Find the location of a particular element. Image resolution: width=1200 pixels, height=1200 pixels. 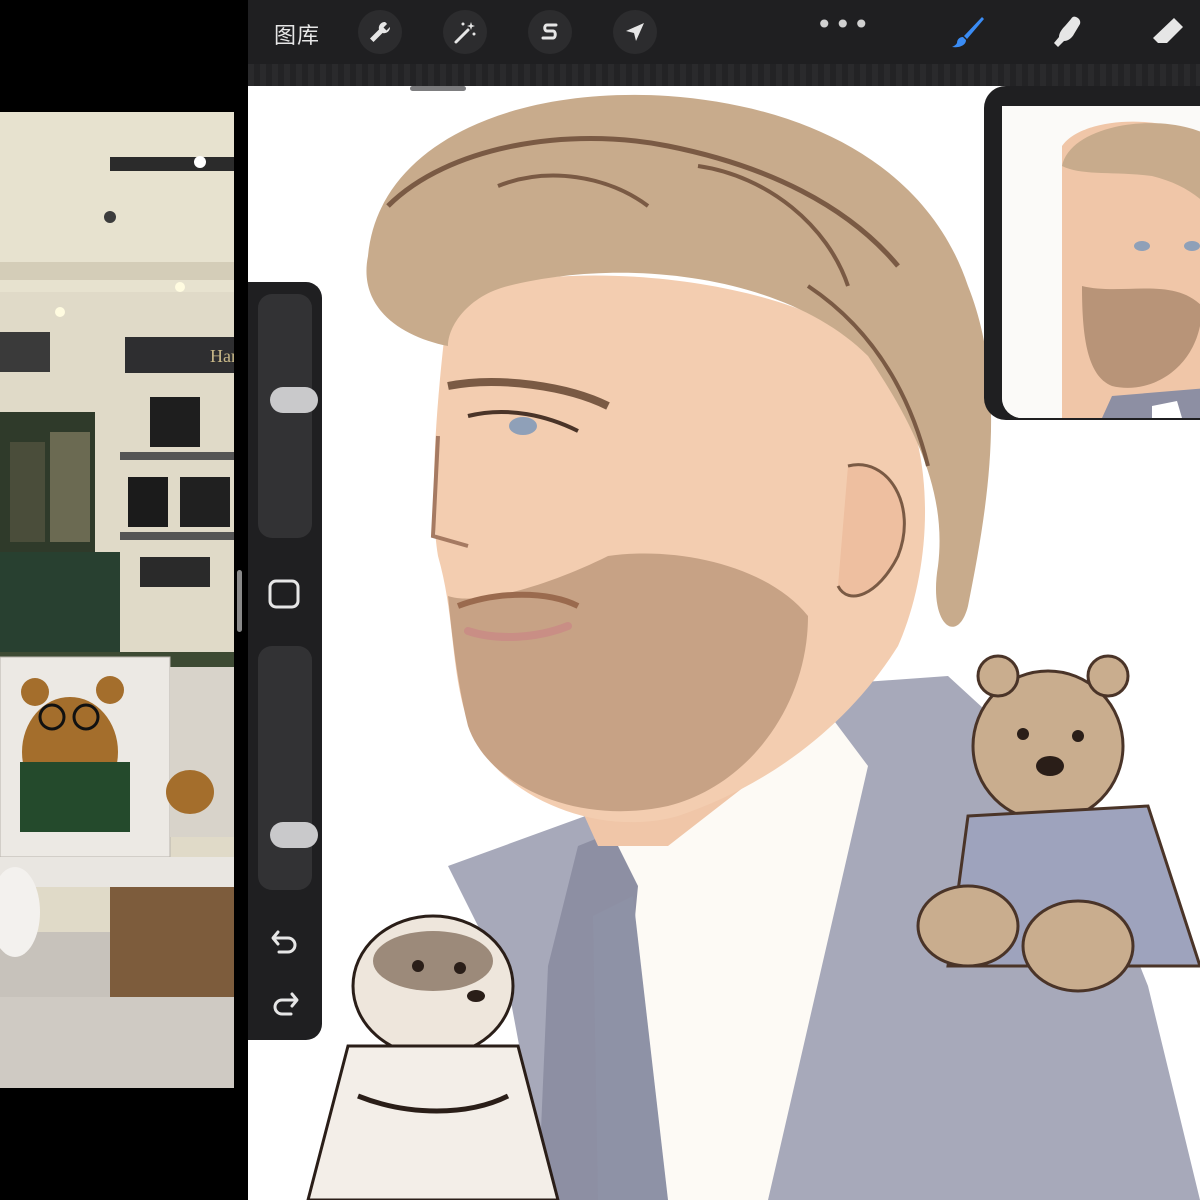

brush-size-slider-knob is located at coordinates (294, 399).